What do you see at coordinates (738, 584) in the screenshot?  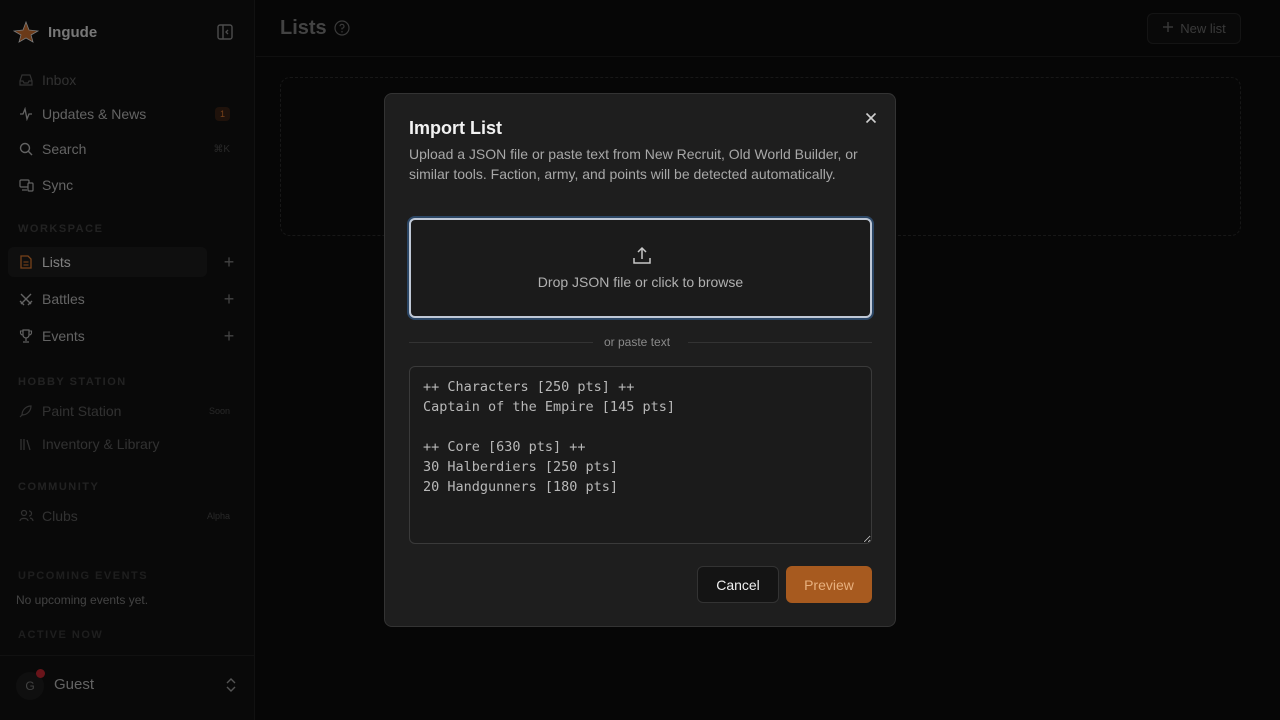 I see `cancel-button: Cancel` at bounding box center [738, 584].